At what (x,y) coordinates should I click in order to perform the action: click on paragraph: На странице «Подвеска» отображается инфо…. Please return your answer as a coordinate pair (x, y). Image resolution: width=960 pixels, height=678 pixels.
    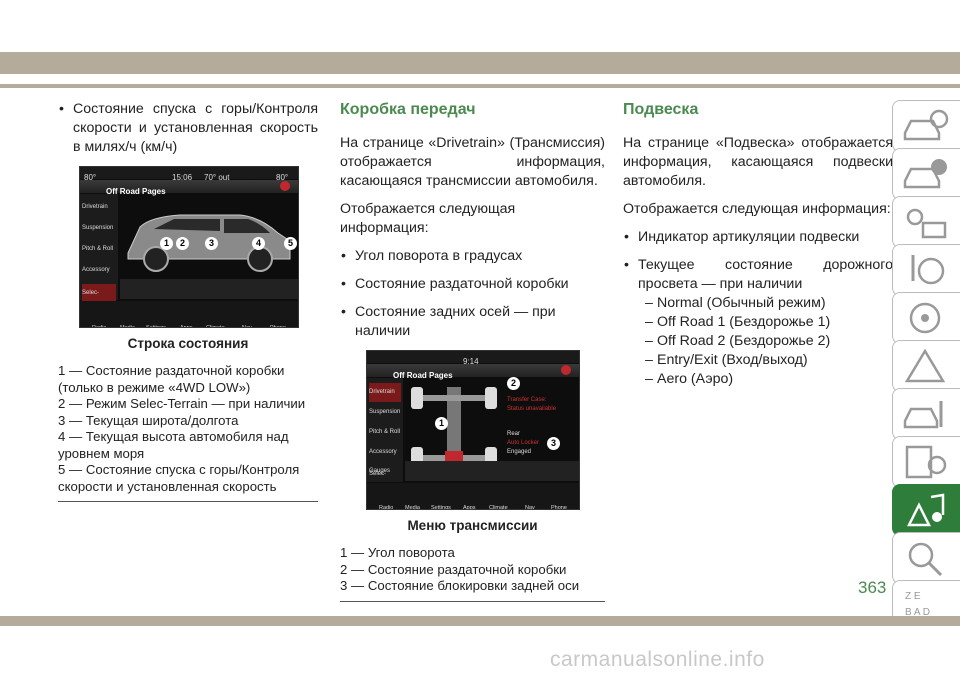
    Looking at the image, I should click on (758, 162).